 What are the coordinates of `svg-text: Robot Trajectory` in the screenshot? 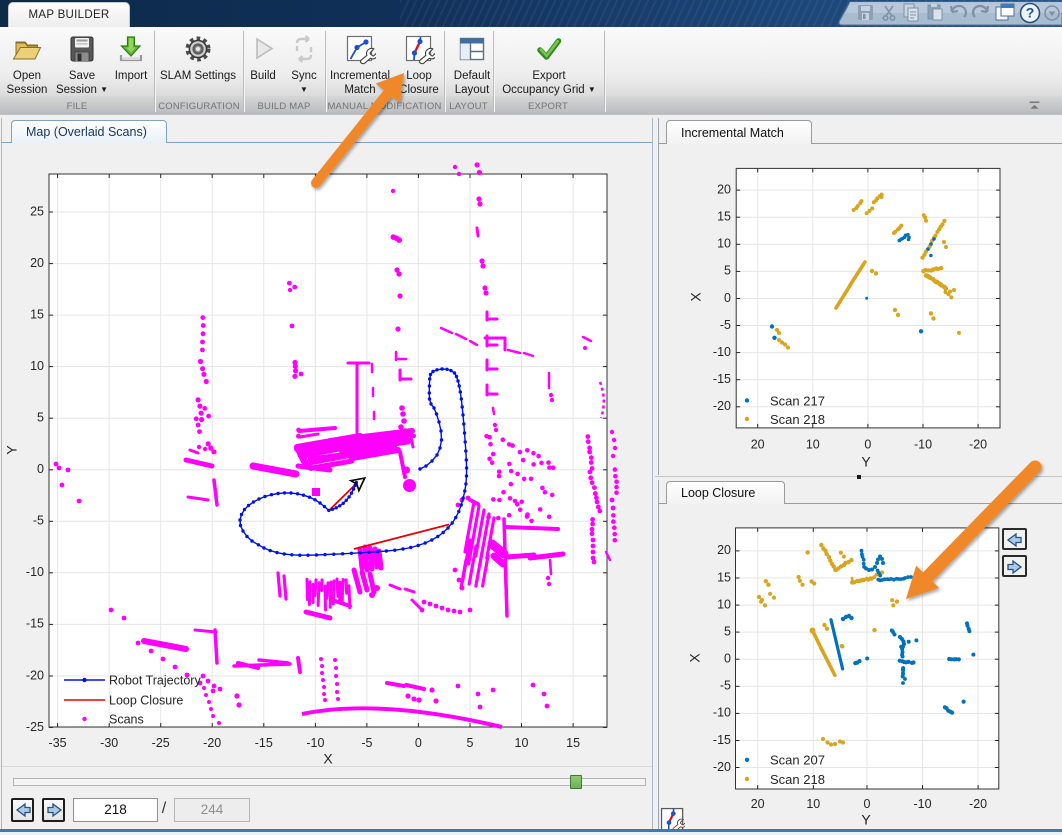 It's located at (155, 680).